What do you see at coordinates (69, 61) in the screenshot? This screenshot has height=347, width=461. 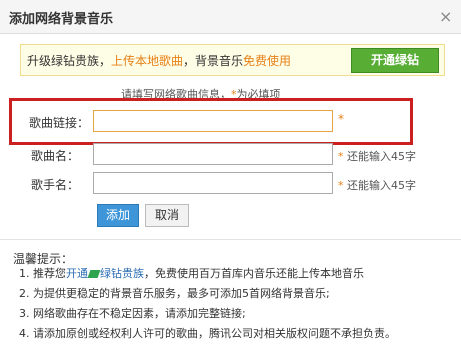 I see `banner-text-prefix: 升级绿钻贵族，` at bounding box center [69, 61].